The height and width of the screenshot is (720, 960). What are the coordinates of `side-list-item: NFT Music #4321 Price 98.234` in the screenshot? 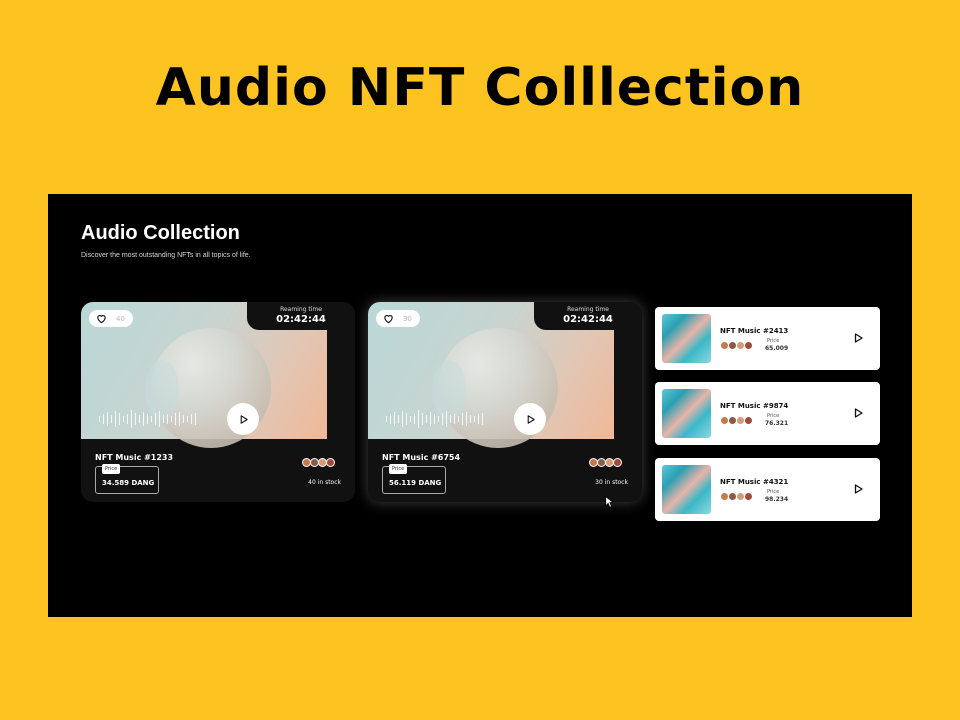 It's located at (767, 489).